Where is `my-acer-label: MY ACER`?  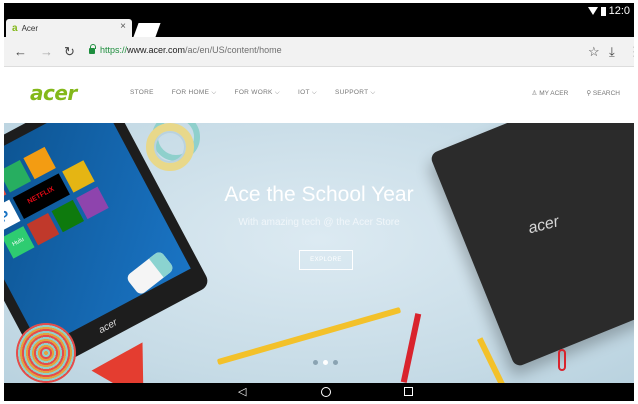
my-acer-label: MY ACER is located at coordinates (554, 93).